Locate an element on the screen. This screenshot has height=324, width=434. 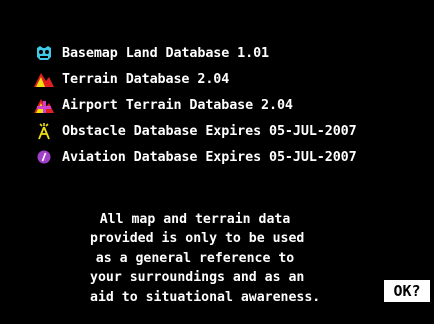
notice-line: aid to situational awareness. is located at coordinates (205, 297).